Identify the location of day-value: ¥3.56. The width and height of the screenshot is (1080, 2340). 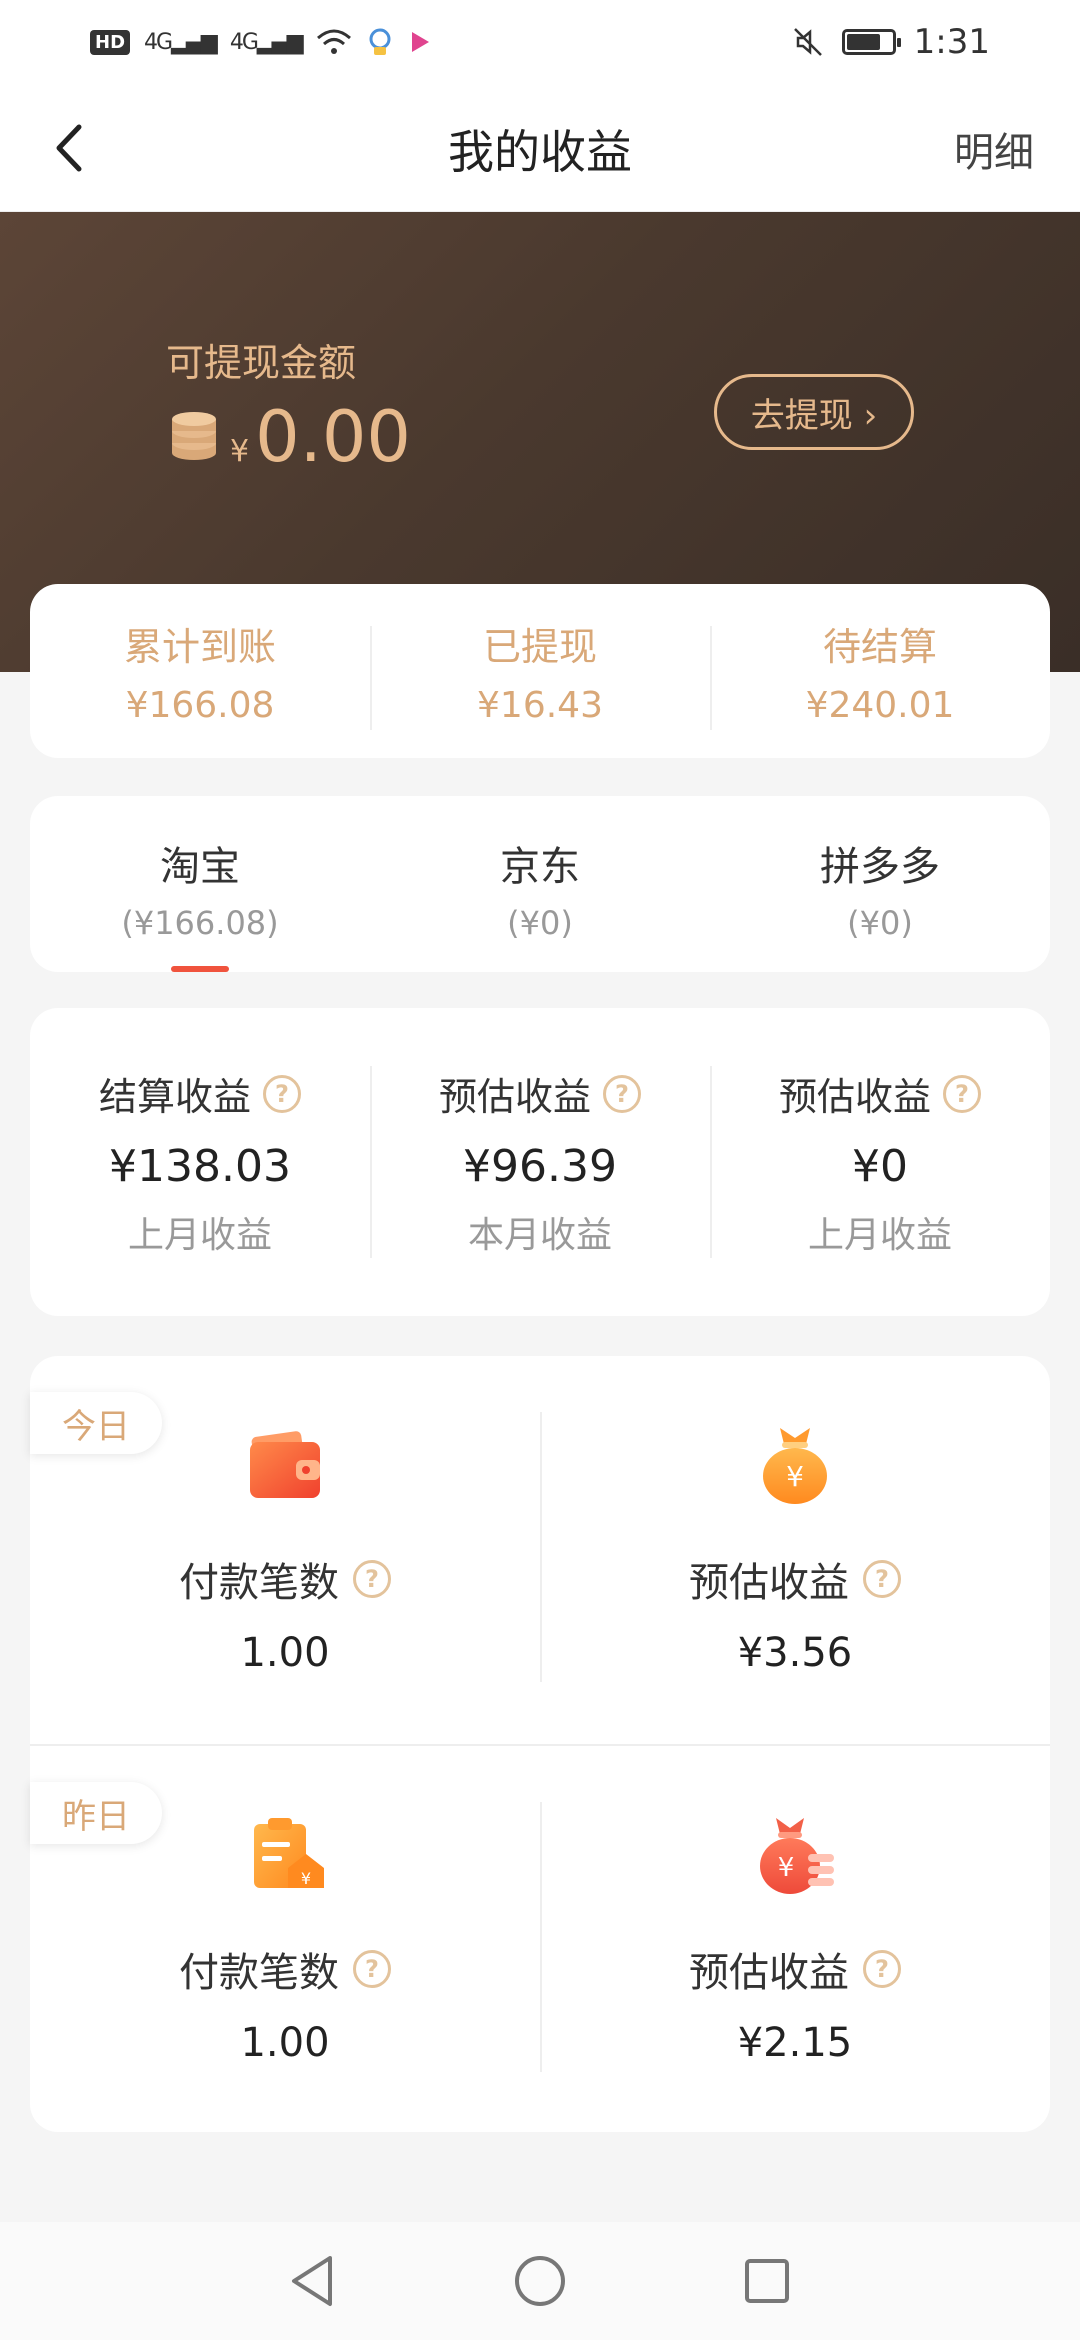
(795, 1653).